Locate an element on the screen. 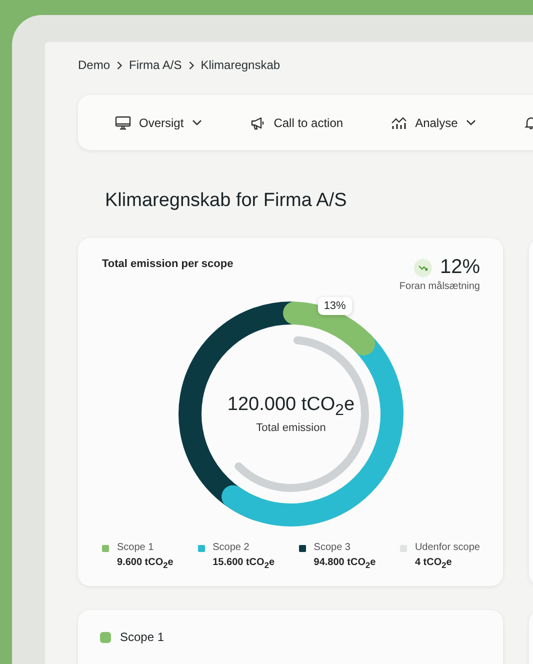 This screenshot has width=533, height=664. total-value: 120.000 tCO$_{2}$e is located at coordinates (291, 407).